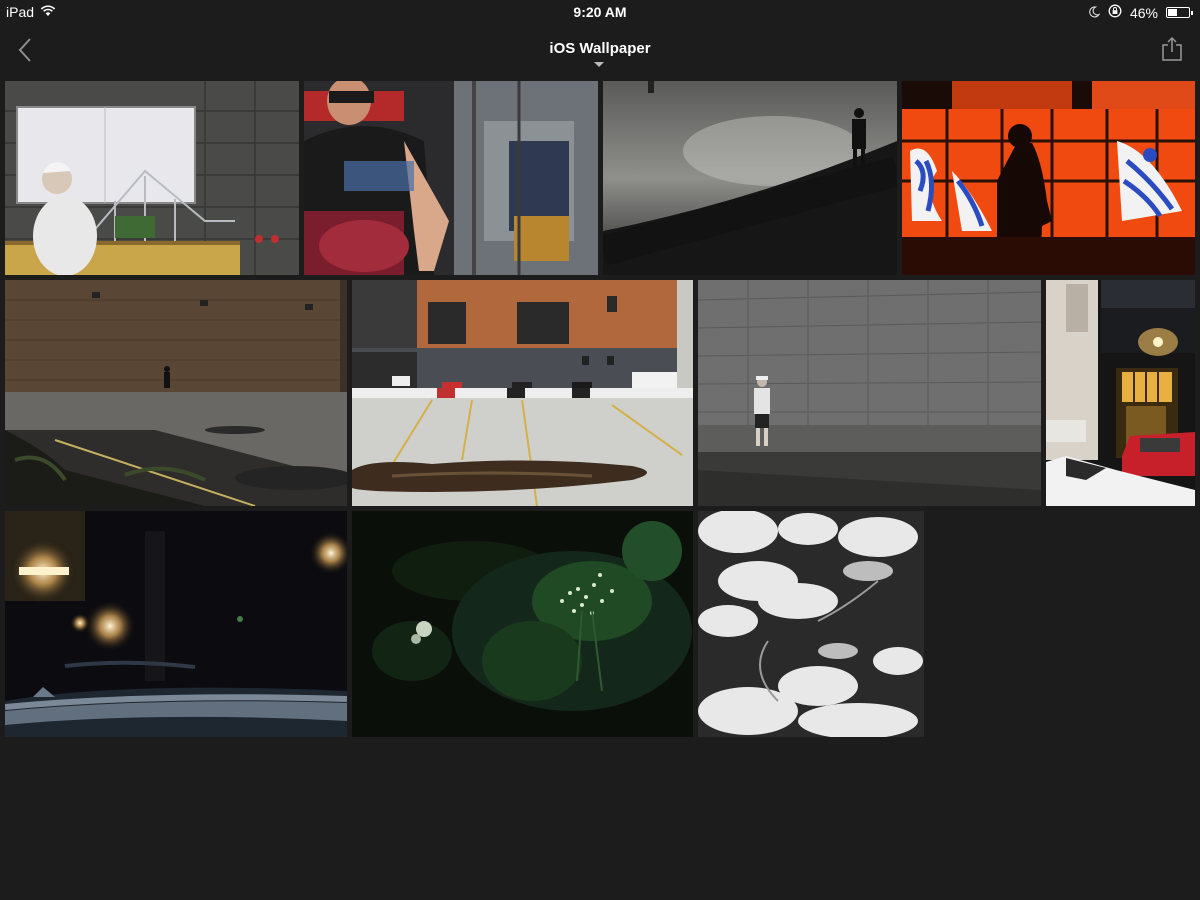 The height and width of the screenshot is (900, 1200). I want to click on status-right: 46%, so click(1140, 12).